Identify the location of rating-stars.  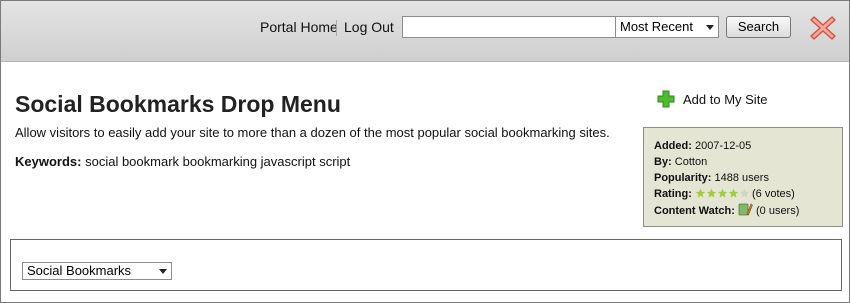
(722, 193).